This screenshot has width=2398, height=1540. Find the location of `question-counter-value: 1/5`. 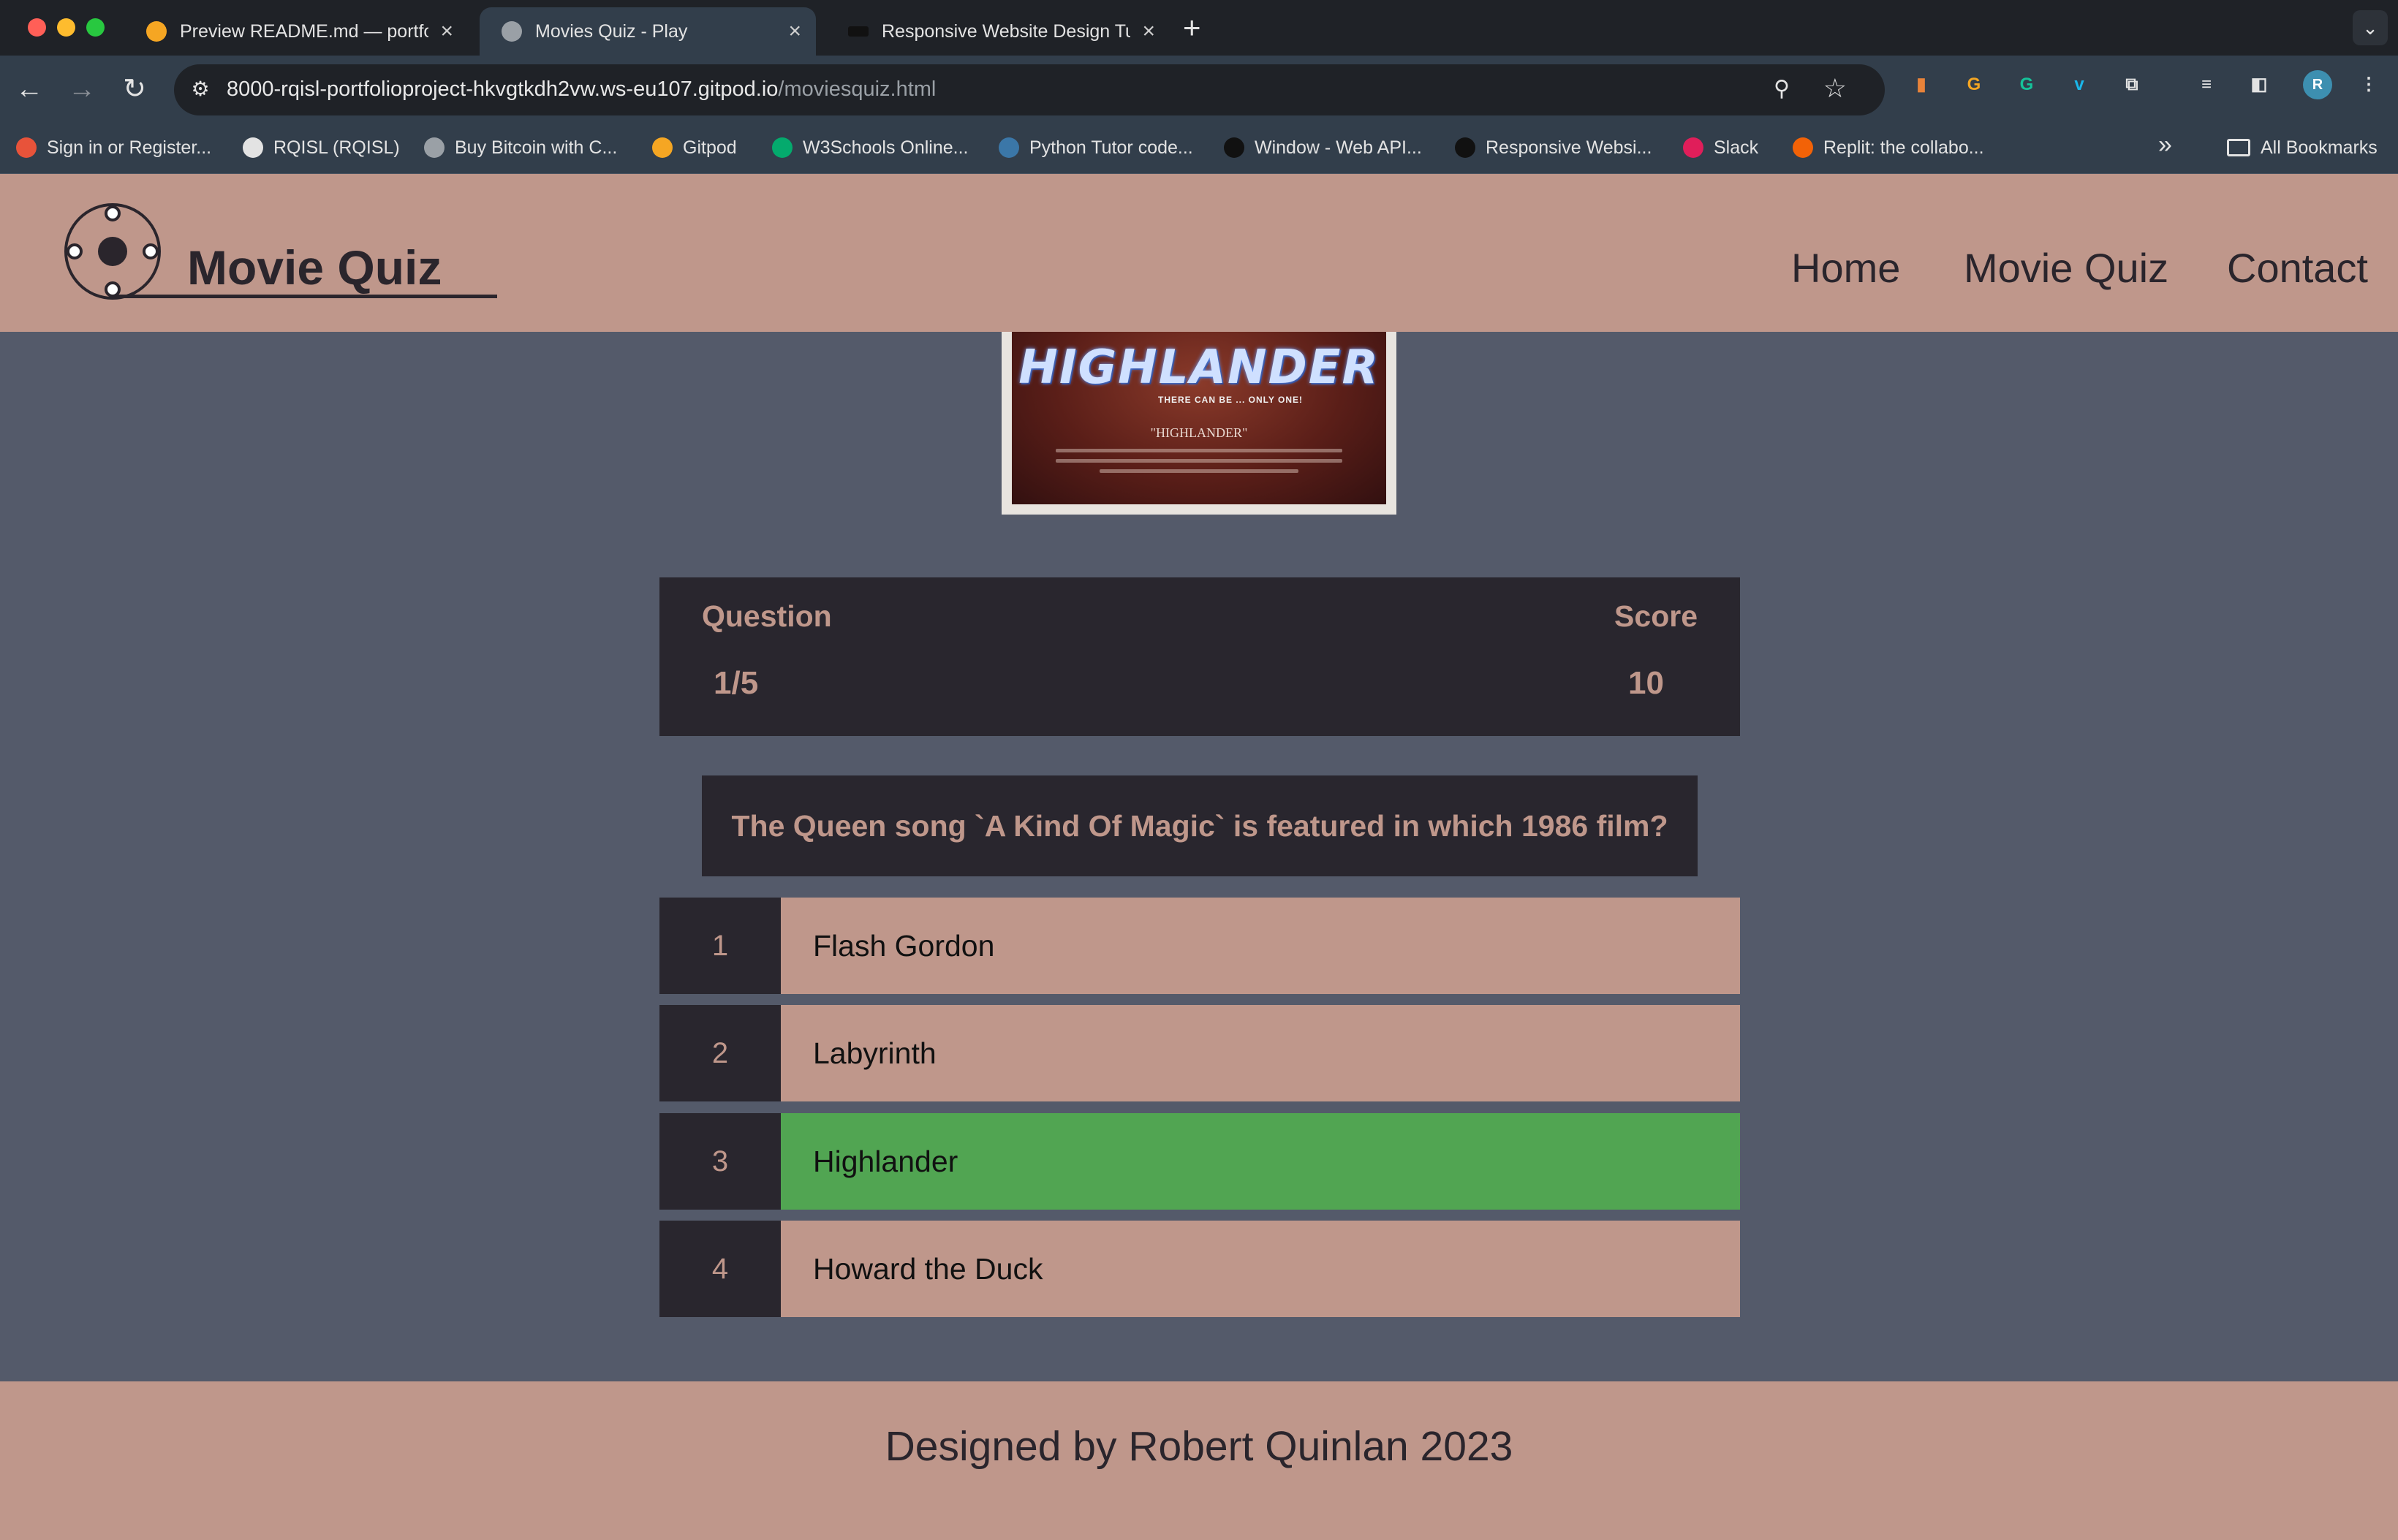

question-counter-value: 1/5 is located at coordinates (736, 683).